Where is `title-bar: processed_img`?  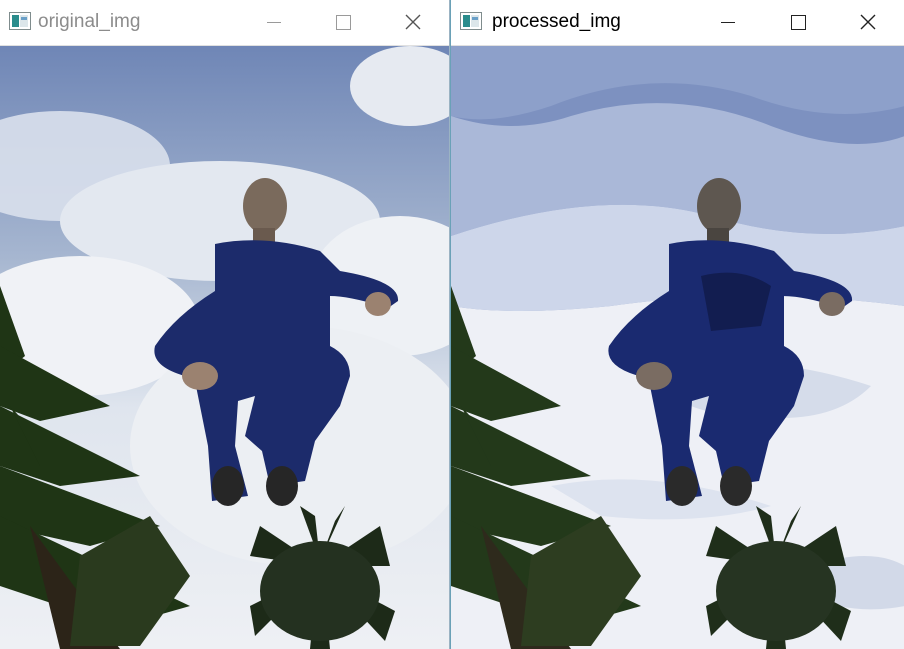
title-bar: processed_img is located at coordinates (677, 23).